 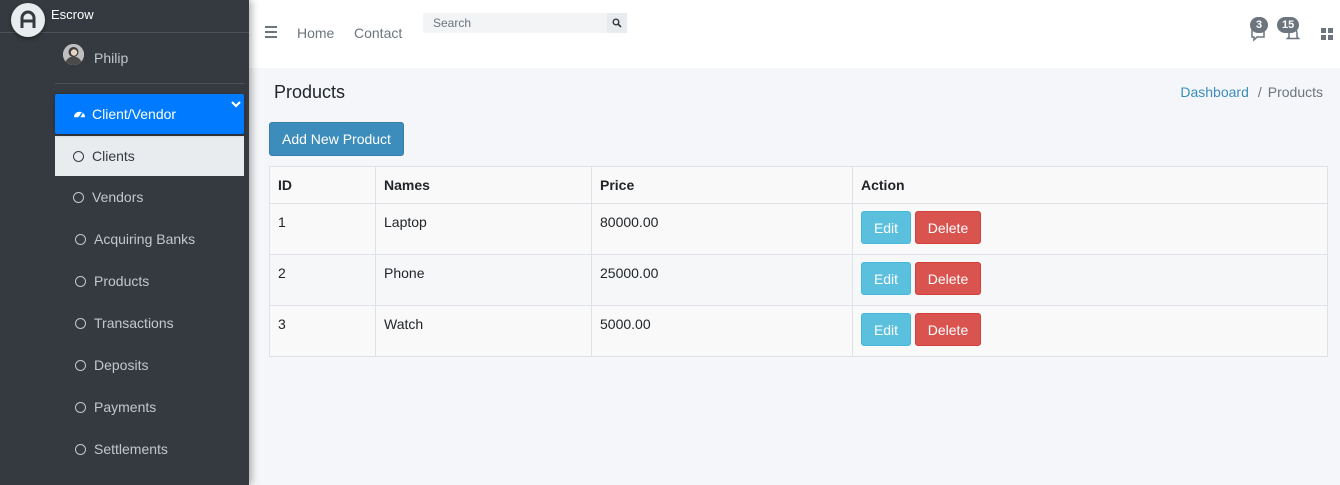 What do you see at coordinates (322, 229) in the screenshot?
I see `cell-id: 1` at bounding box center [322, 229].